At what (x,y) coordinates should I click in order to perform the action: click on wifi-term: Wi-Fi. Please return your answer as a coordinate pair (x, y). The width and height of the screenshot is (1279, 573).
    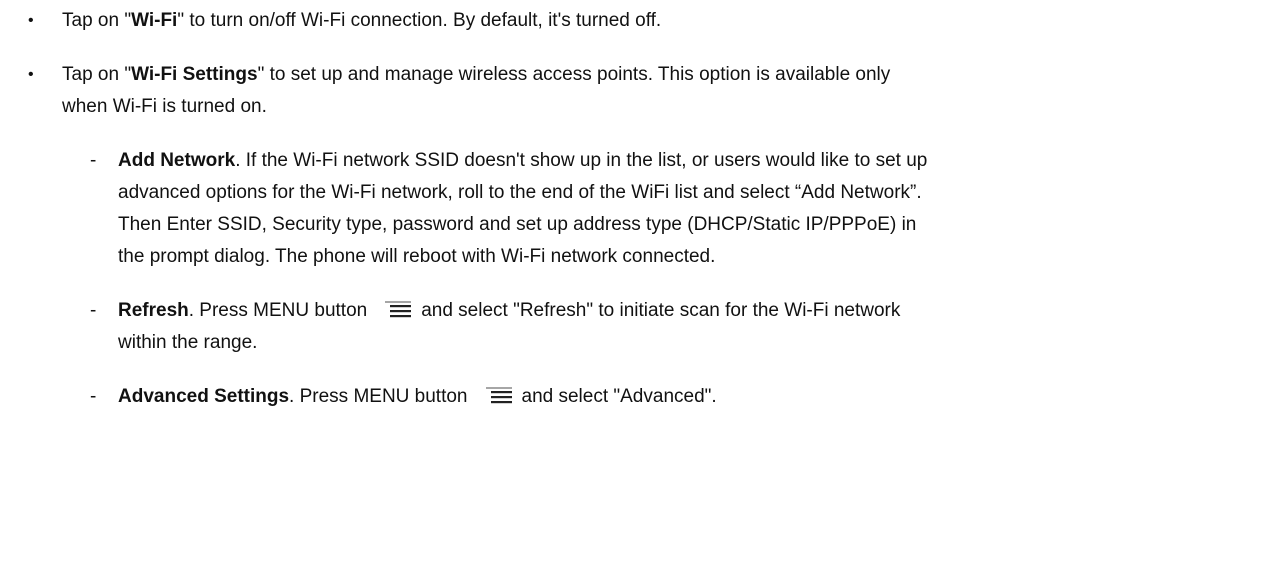
    Looking at the image, I should click on (154, 20).